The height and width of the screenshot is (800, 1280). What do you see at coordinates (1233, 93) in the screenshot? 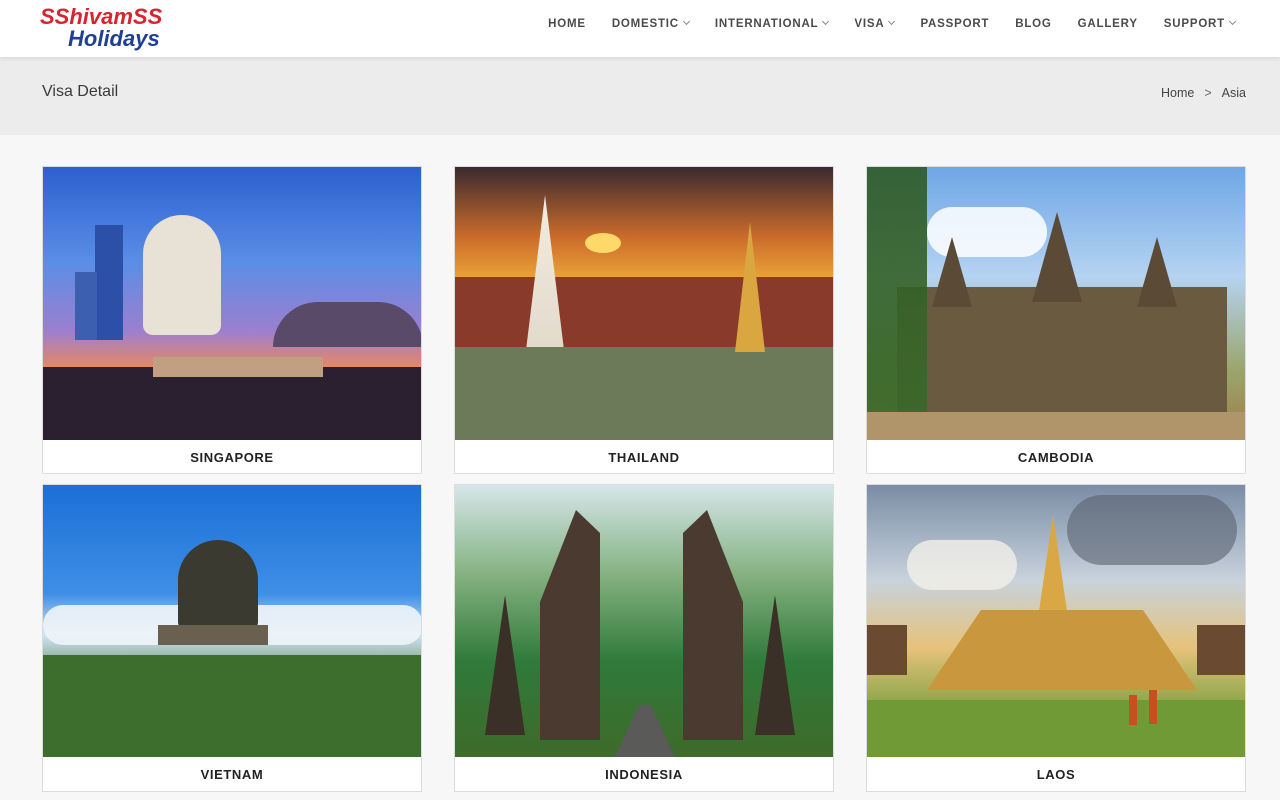
I see `breadcrumb-current: Asia` at bounding box center [1233, 93].